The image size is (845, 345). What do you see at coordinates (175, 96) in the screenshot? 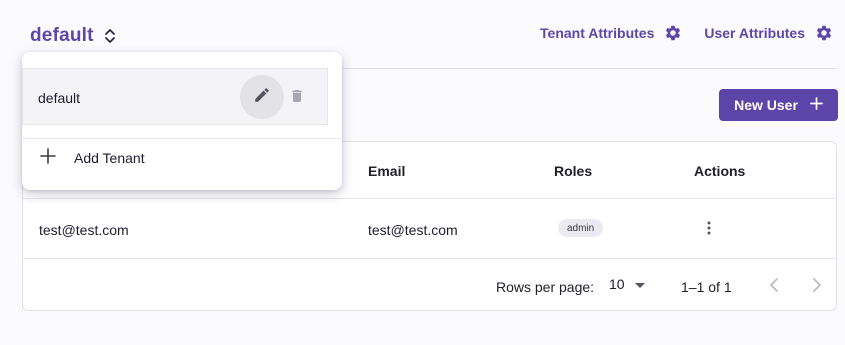
I see `tenant-menu-item: default` at bounding box center [175, 96].